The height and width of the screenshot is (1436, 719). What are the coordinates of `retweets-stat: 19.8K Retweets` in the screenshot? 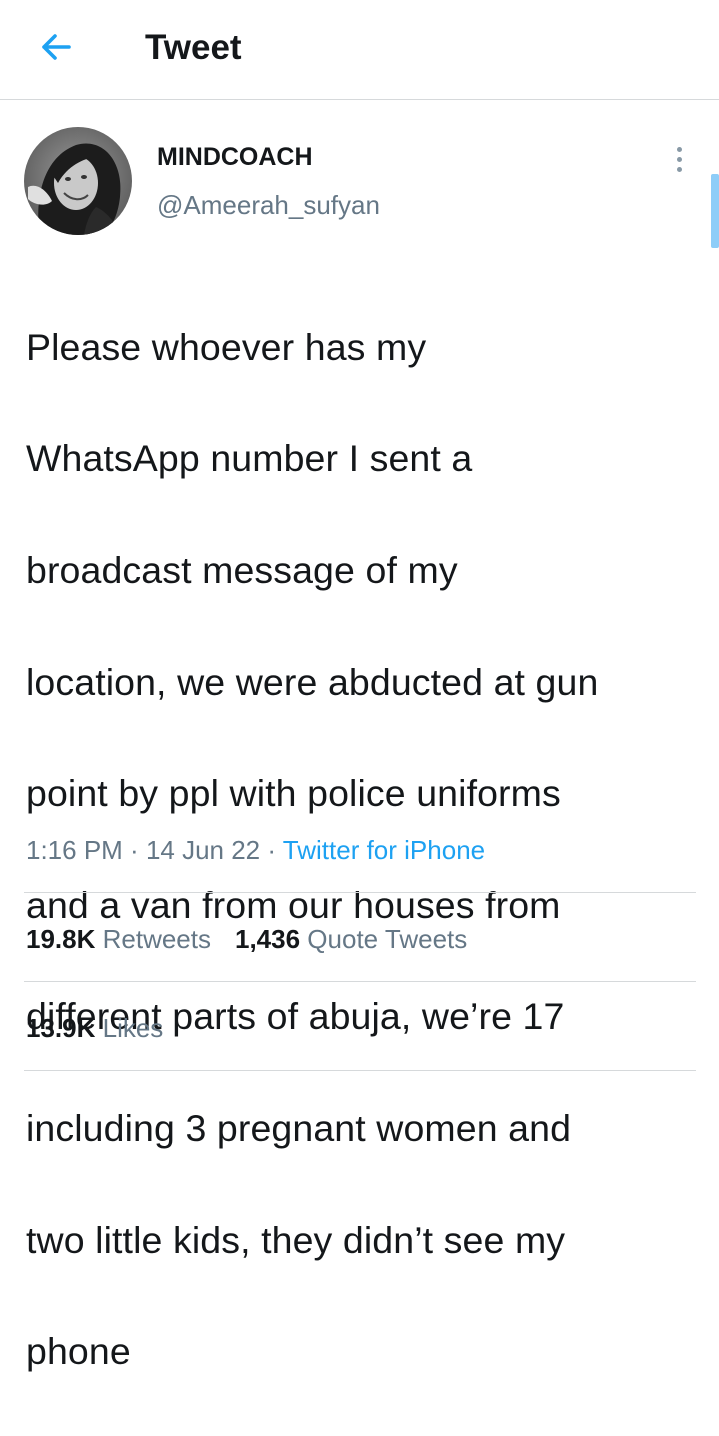 It's located at (118, 939).